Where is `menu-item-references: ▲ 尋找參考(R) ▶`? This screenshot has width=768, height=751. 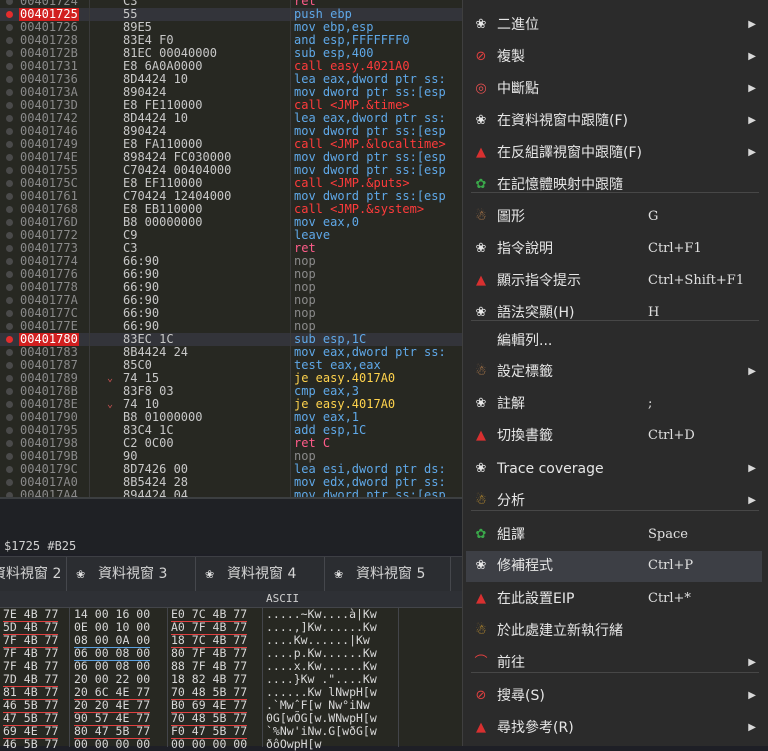
menu-item-references: ▲ 尋找參考(R) ▶ is located at coordinates (614, 728).